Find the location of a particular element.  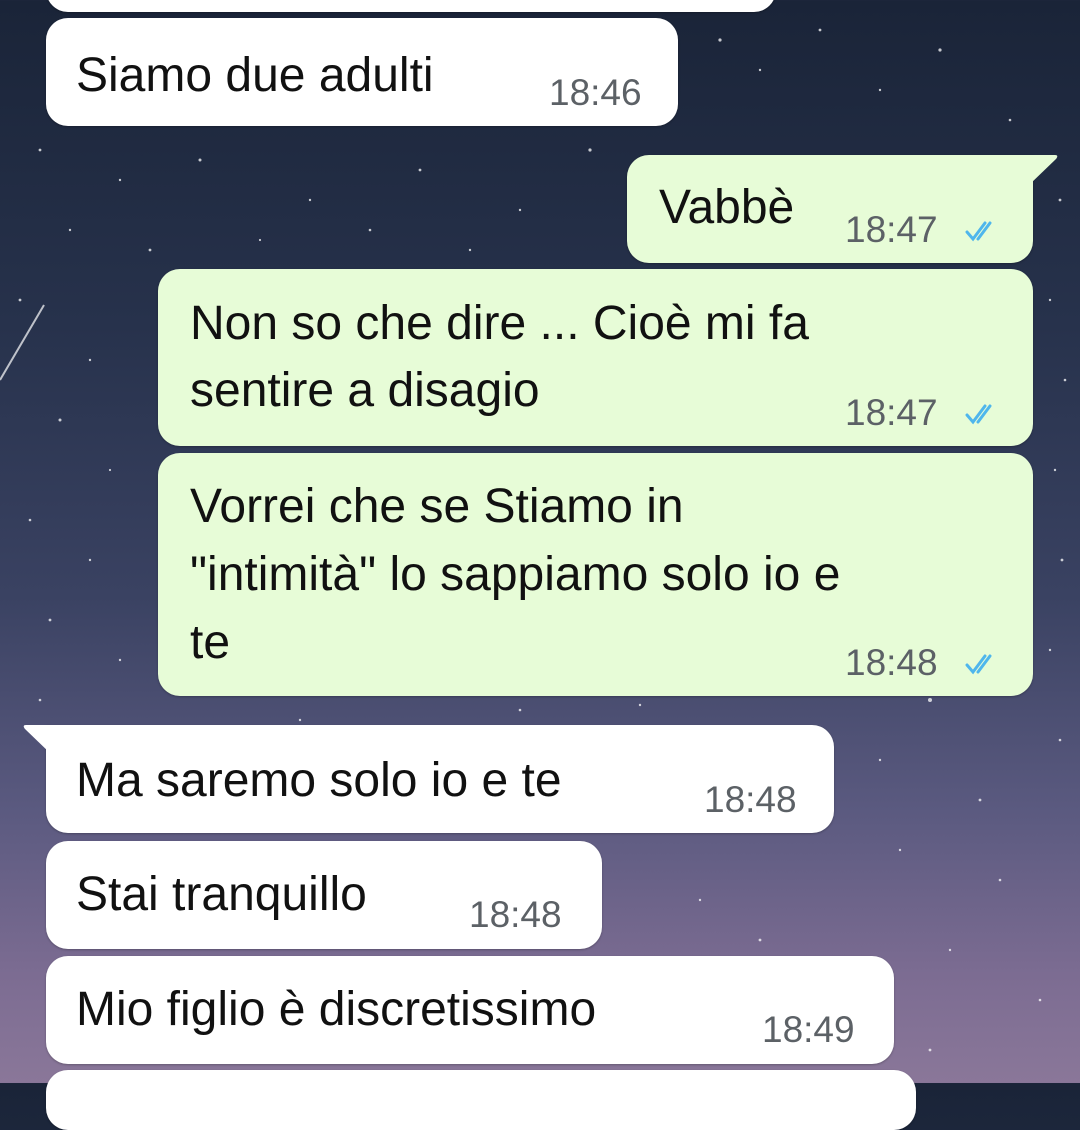

message-text-line: Vorrei che se Stiamo in is located at coordinates (437, 506).